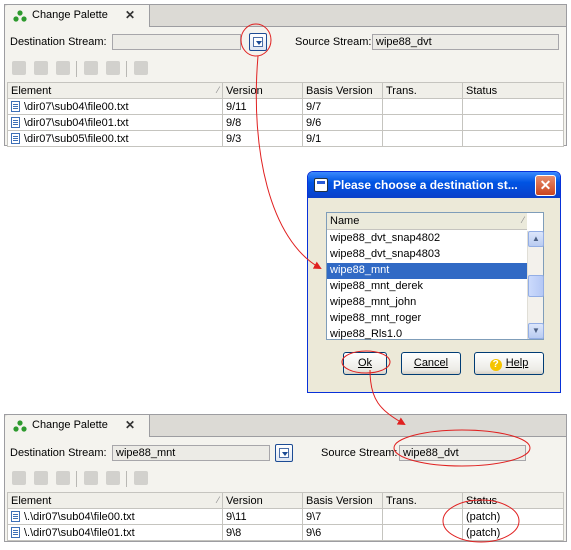  What do you see at coordinates (427, 335) in the screenshot?
I see `list-item: wipe88_Rls1.0` at bounding box center [427, 335].